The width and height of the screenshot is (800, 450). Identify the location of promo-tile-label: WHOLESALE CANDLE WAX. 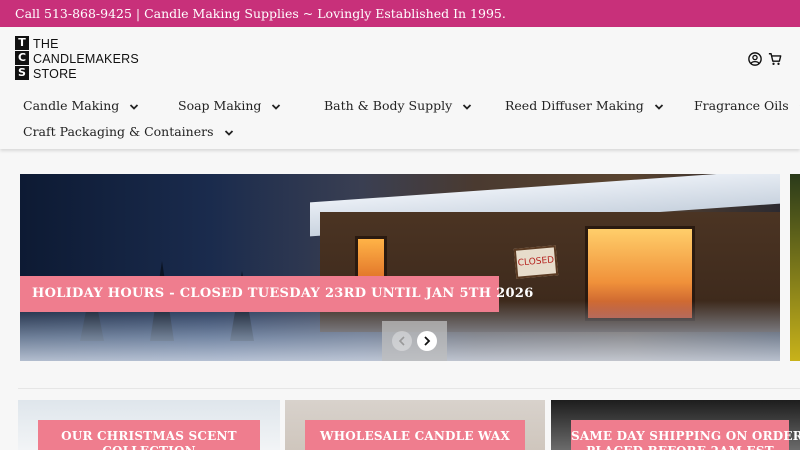
(415, 435).